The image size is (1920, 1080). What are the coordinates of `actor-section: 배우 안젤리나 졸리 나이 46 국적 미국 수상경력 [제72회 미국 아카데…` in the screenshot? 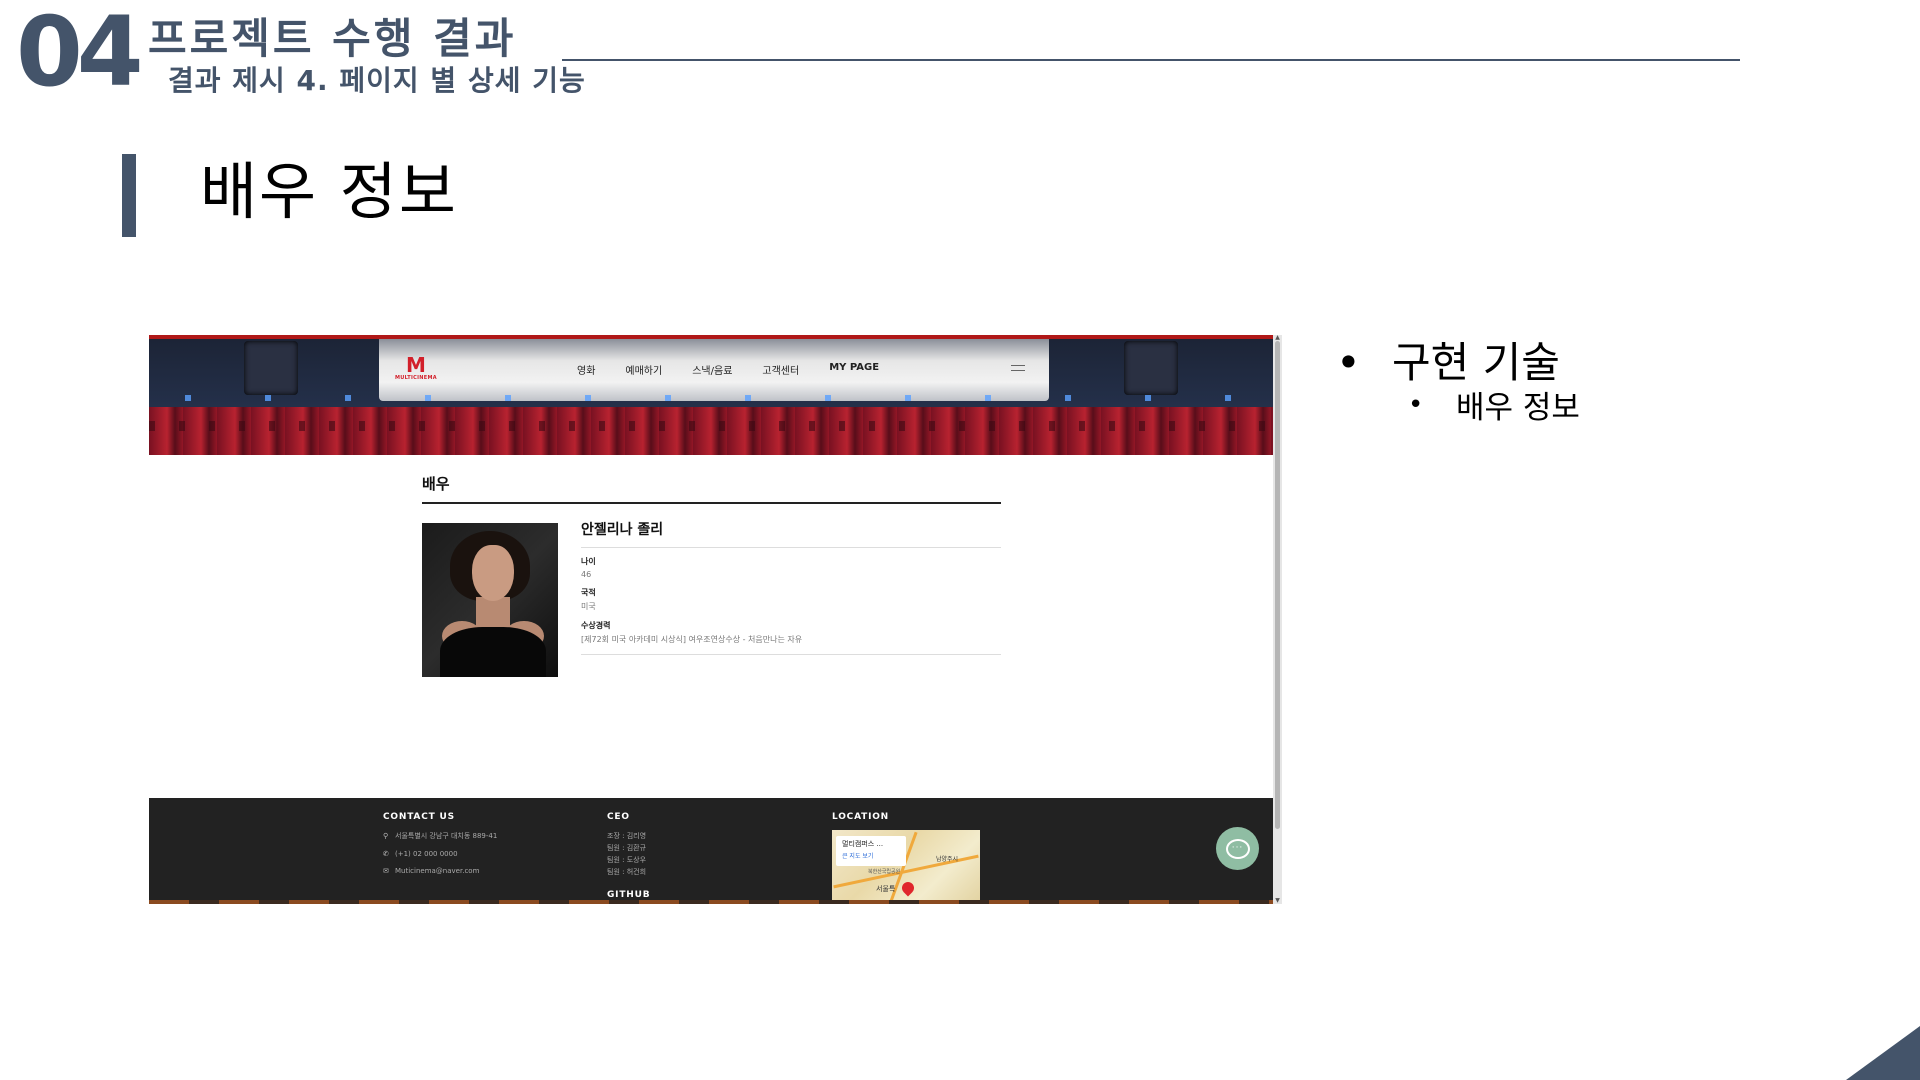 It's located at (711, 575).